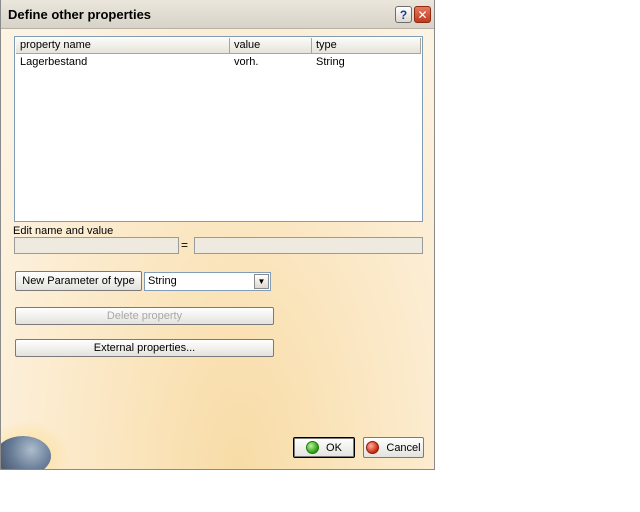 Image resolution: width=640 pixels, height=512 pixels. I want to click on new-parameter-button: New Parameter of type, so click(78, 281).